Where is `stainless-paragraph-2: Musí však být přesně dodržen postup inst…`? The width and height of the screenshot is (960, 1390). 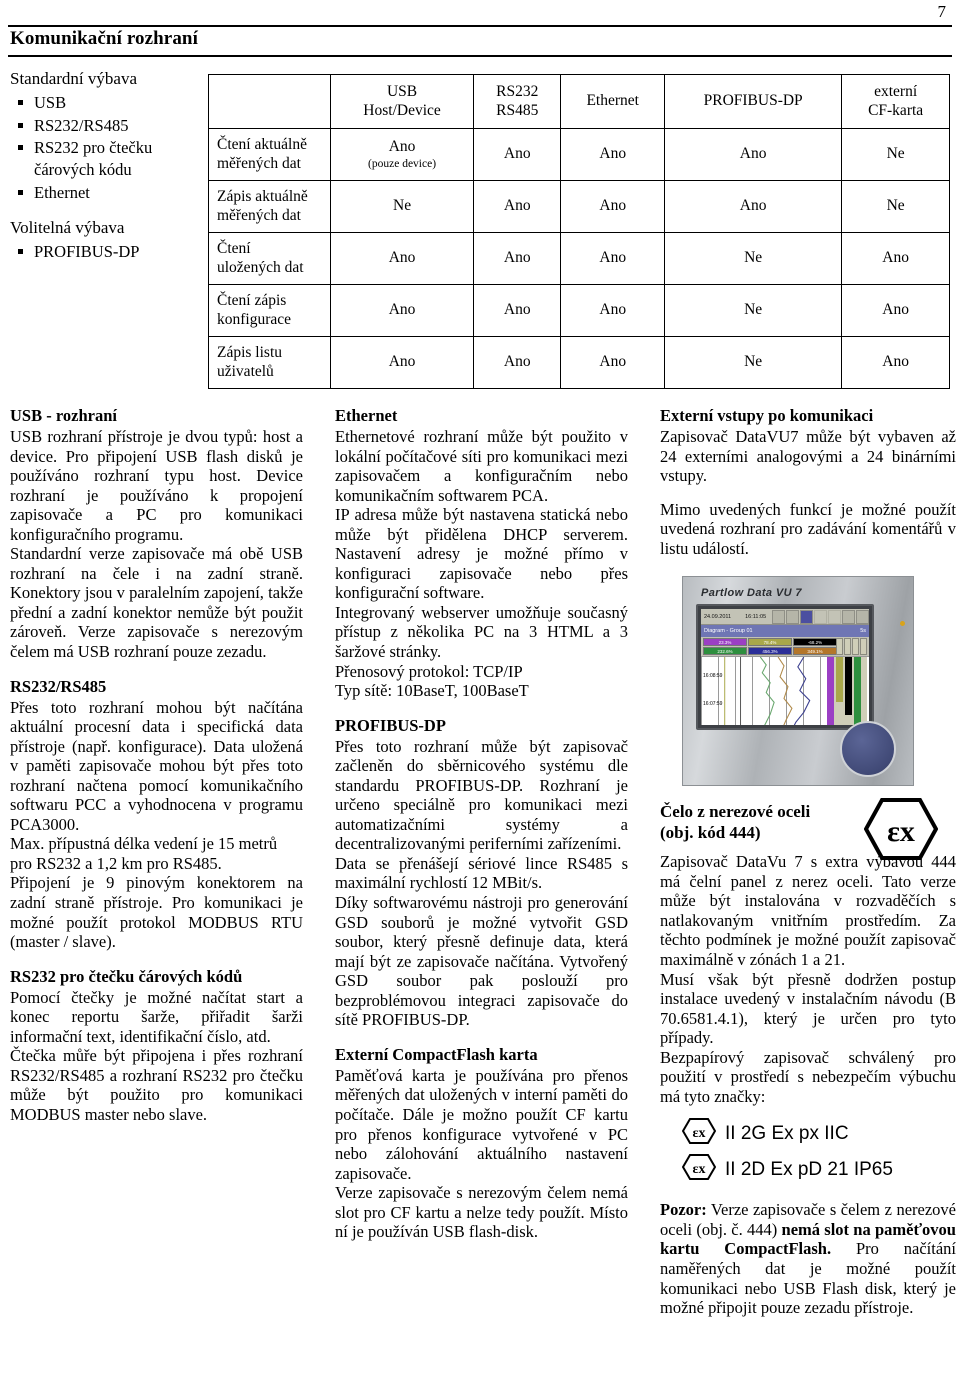
stainless-paragraph-2: Musí však být přesně dodržen postup inst… is located at coordinates (808, 1008).